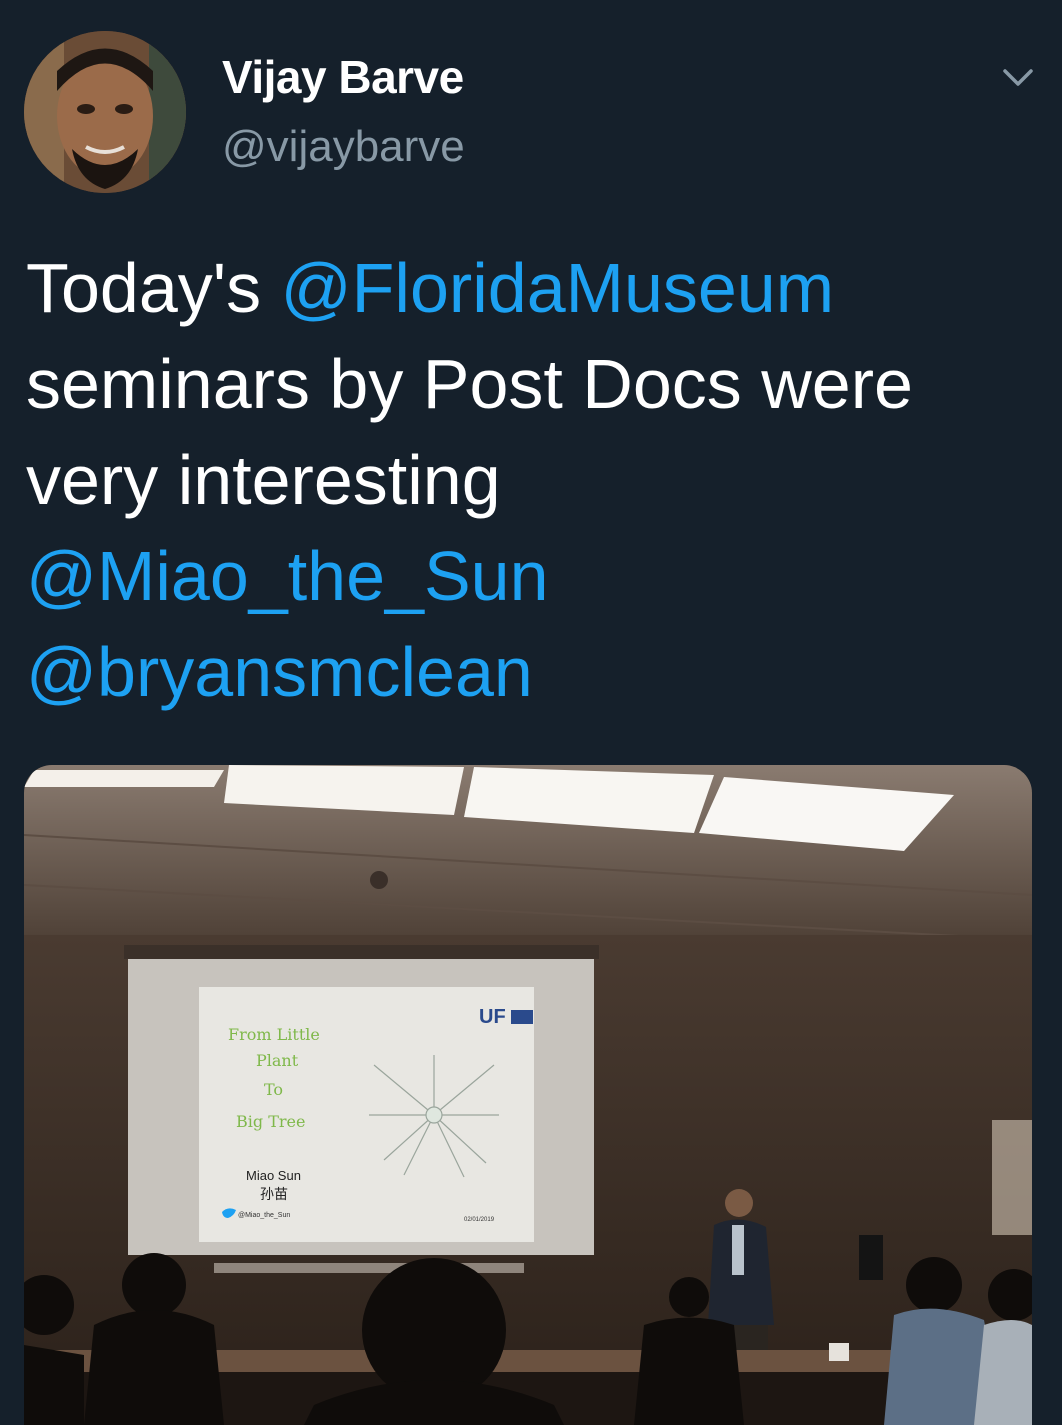 The image size is (1062, 1425). Describe the element at coordinates (479, 1220) in the screenshot. I see `slide-date: 02/01/2019` at that location.